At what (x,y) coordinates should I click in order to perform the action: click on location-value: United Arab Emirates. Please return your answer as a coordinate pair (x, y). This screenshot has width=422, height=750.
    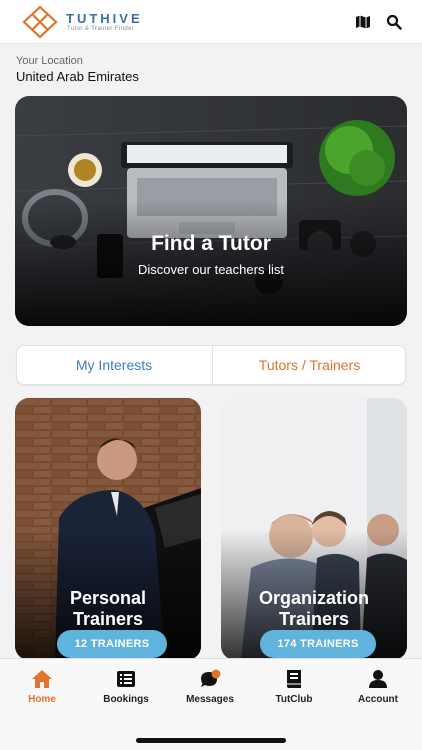
    Looking at the image, I should click on (77, 76).